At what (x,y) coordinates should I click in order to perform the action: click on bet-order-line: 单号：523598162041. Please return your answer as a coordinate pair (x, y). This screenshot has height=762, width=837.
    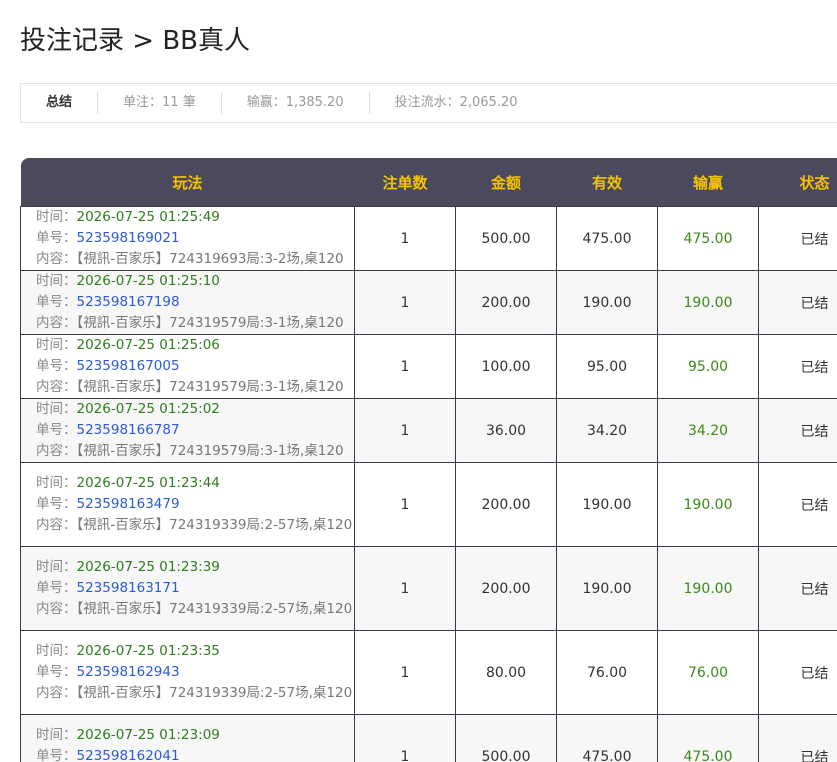
    Looking at the image, I should click on (195, 754).